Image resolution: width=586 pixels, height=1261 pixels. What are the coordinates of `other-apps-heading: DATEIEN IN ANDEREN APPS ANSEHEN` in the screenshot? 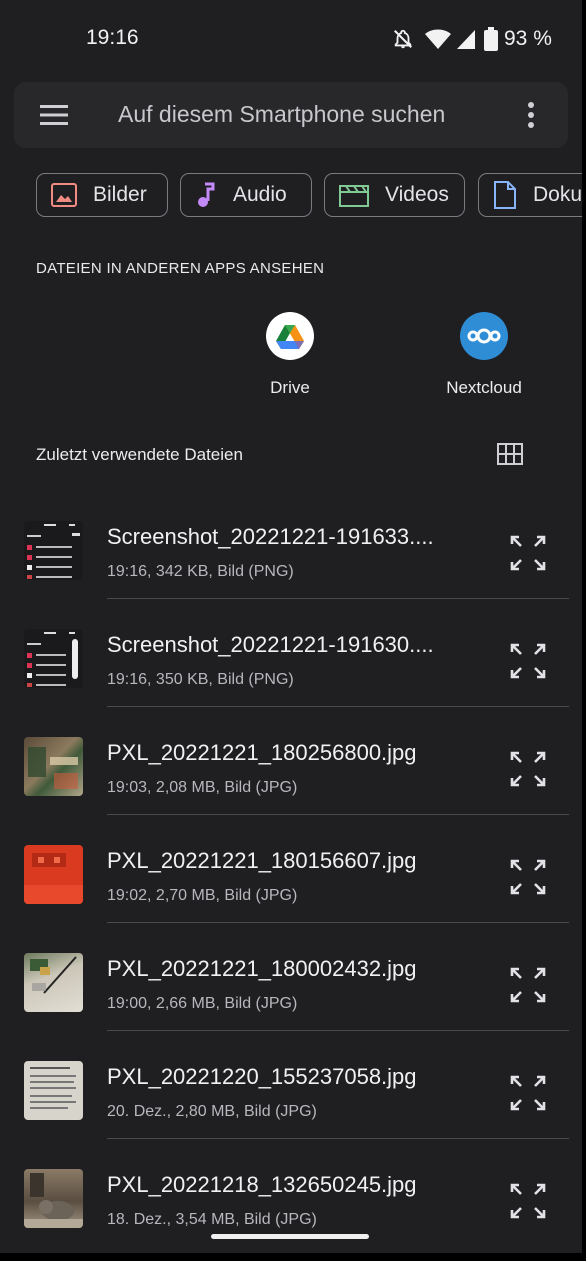 It's located at (180, 268).